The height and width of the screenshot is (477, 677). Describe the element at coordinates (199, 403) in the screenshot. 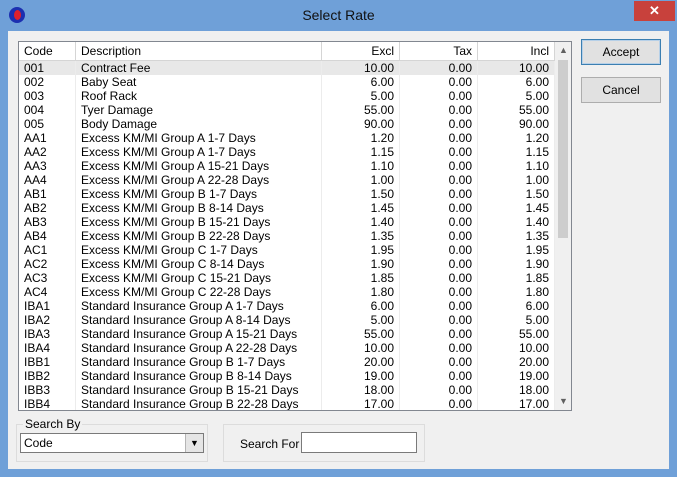

I see `cell-description: Standard Insurance Group B 22-28 Days` at that location.